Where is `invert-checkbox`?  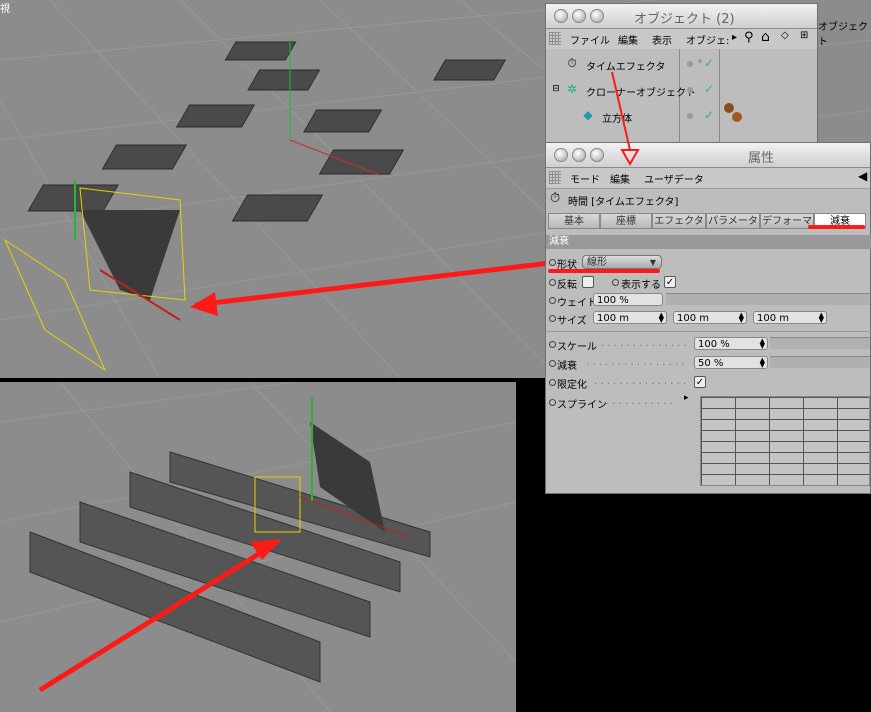 invert-checkbox is located at coordinates (588, 282).